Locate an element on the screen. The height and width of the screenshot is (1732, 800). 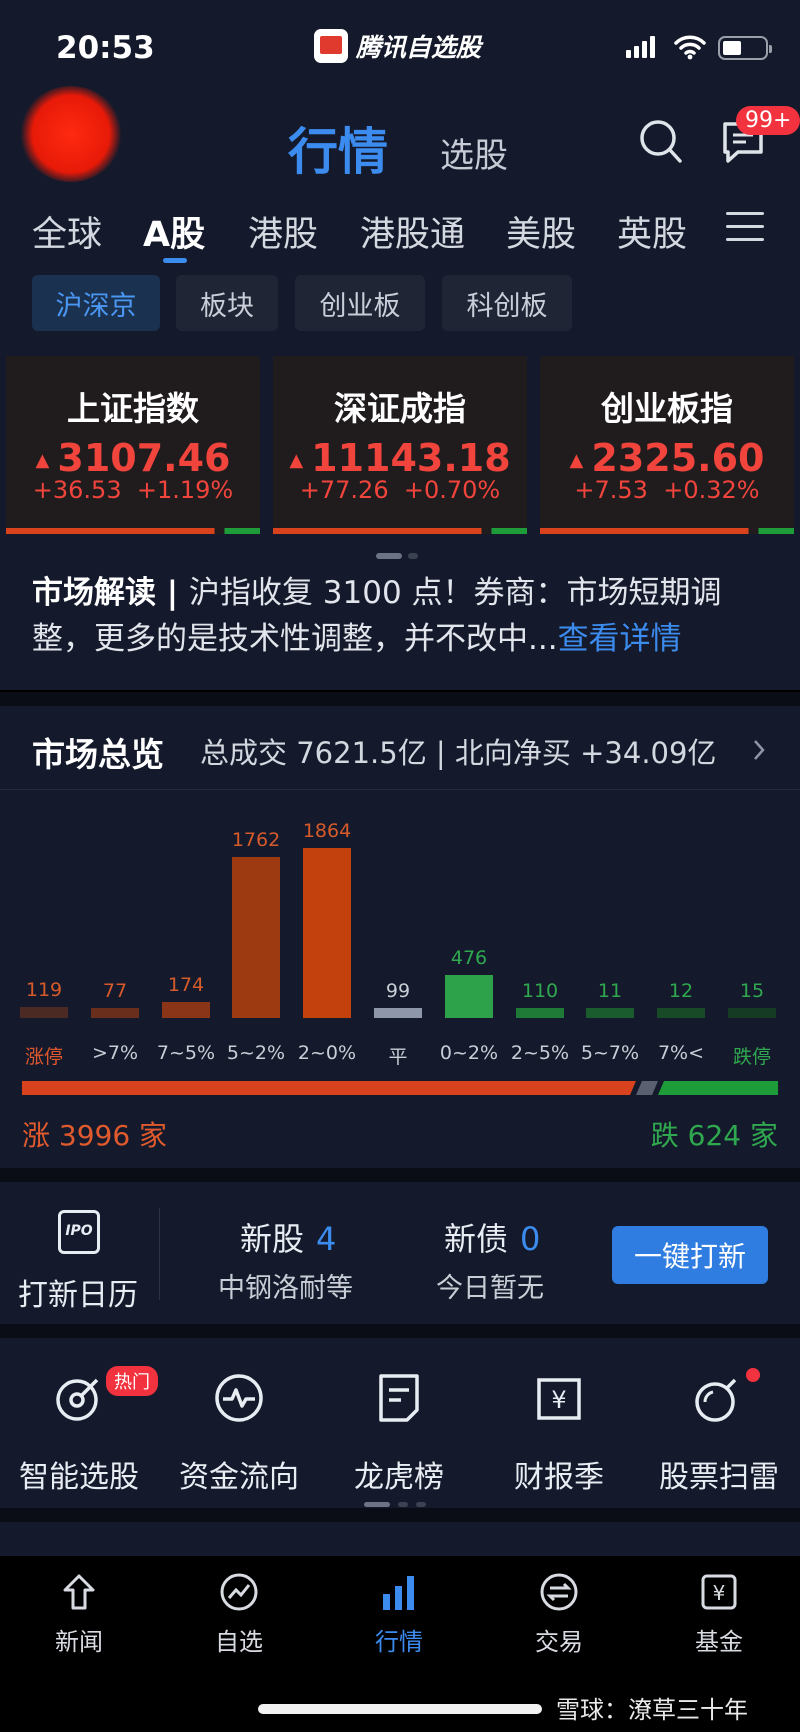
index-change: +36.53 +1.19% is located at coordinates (133, 490).